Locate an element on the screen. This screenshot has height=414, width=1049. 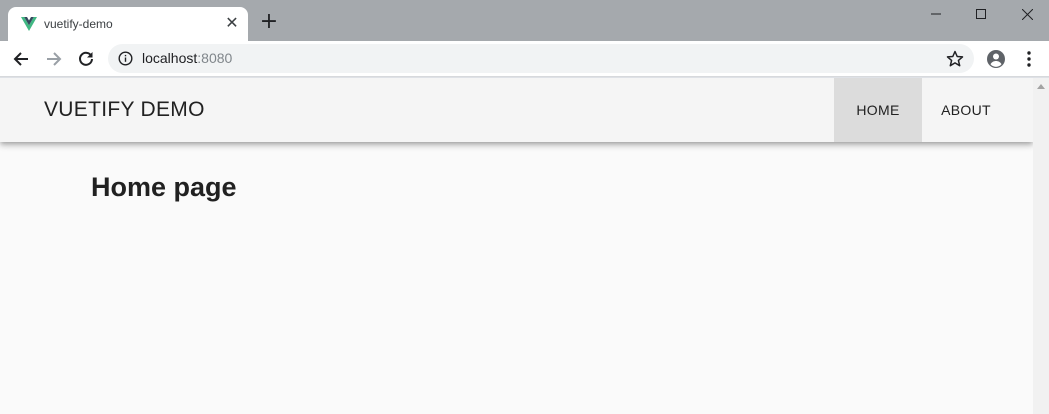
nav-about-button: ABOUT is located at coordinates (966, 110).